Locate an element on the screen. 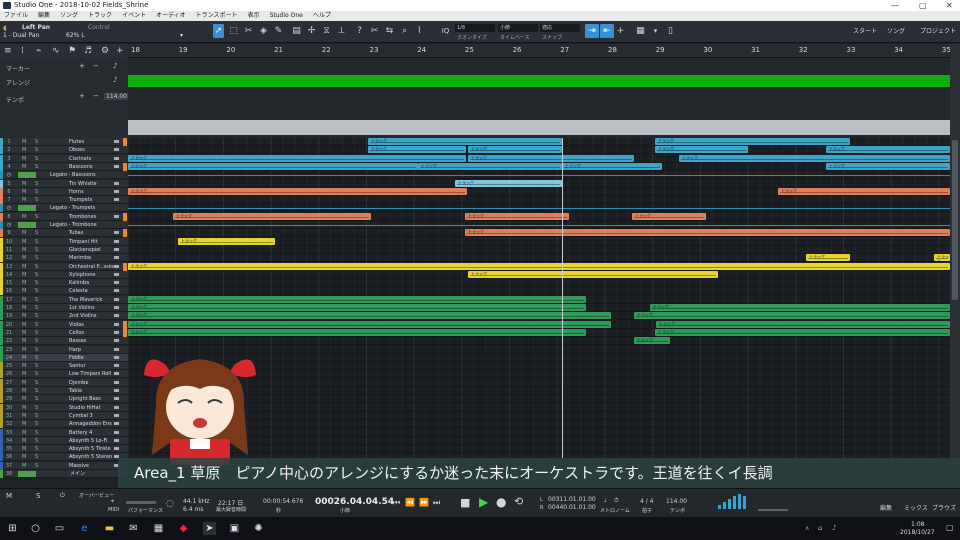  master-volume-slider is located at coordinates (773, 510).